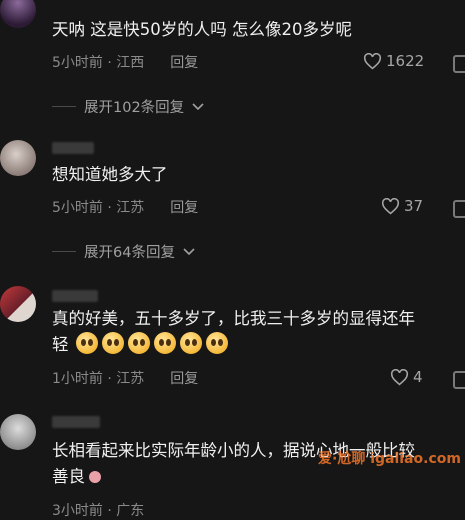  I want to click on expand-replies: 展开64条回复, so click(123, 251).